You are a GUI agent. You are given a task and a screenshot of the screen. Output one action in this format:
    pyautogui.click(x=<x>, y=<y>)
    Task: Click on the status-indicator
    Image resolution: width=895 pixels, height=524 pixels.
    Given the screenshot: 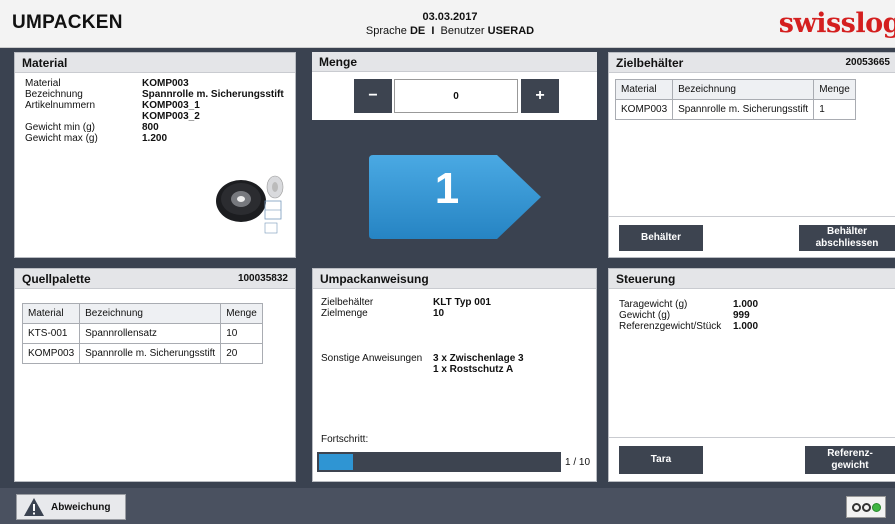 What is the action you would take?
    pyautogui.click(x=866, y=507)
    